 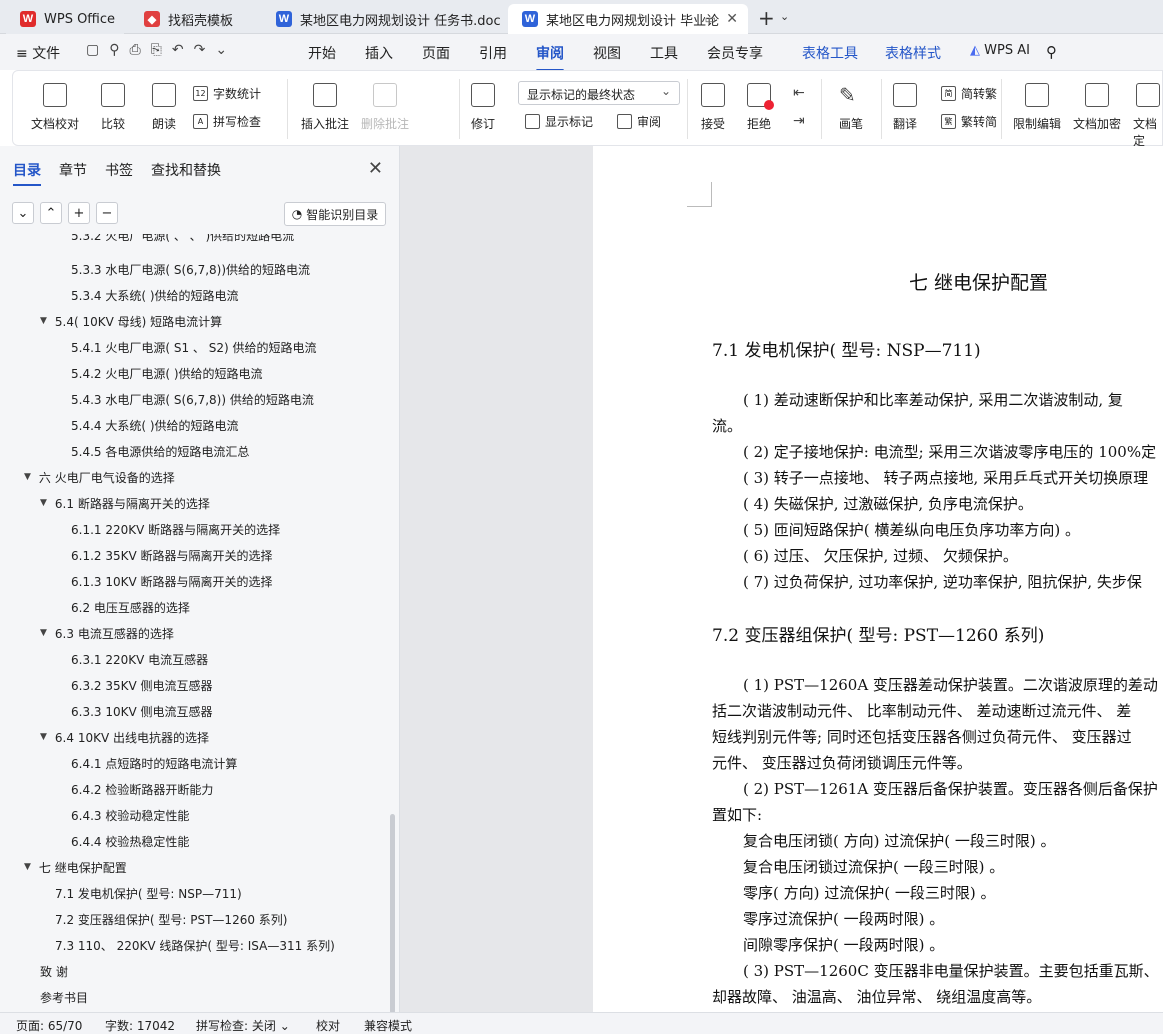 I want to click on toc-item: 7.1 发电机保护( 型号: NSP—711), so click(x=148, y=893).